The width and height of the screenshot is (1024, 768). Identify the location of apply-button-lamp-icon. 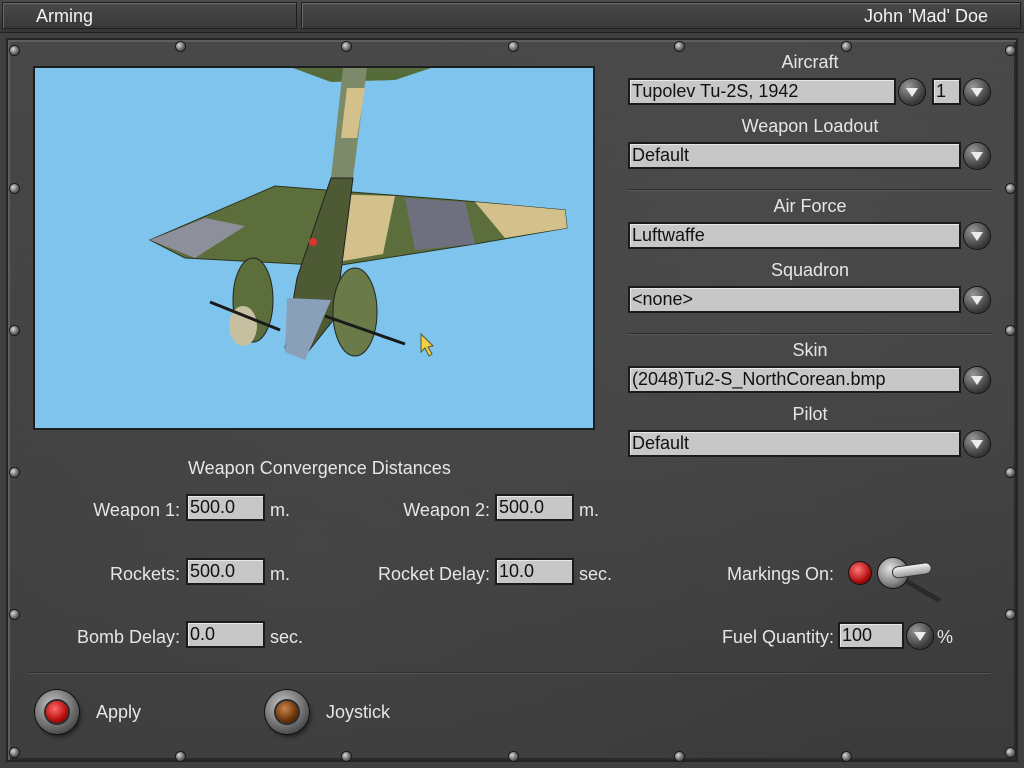
(57, 712).